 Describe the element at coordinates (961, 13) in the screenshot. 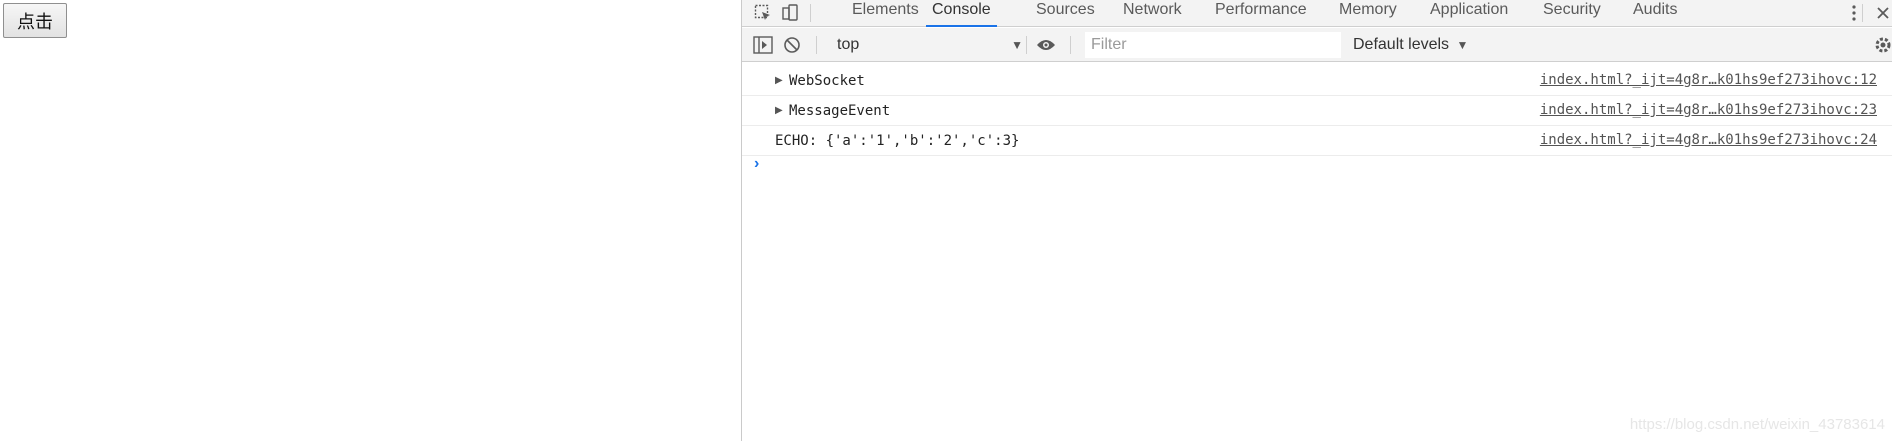

I see `tab-console: Console` at that location.